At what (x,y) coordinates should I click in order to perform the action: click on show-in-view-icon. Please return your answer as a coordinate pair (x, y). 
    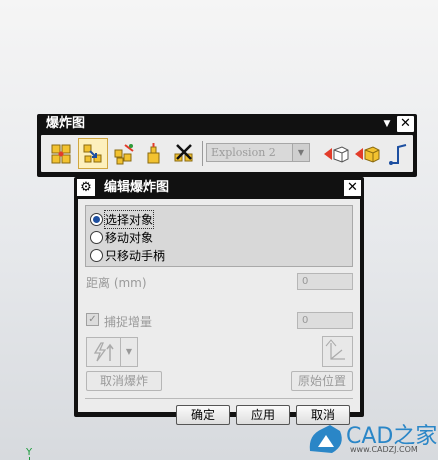
    Looking at the image, I should click on (367, 154).